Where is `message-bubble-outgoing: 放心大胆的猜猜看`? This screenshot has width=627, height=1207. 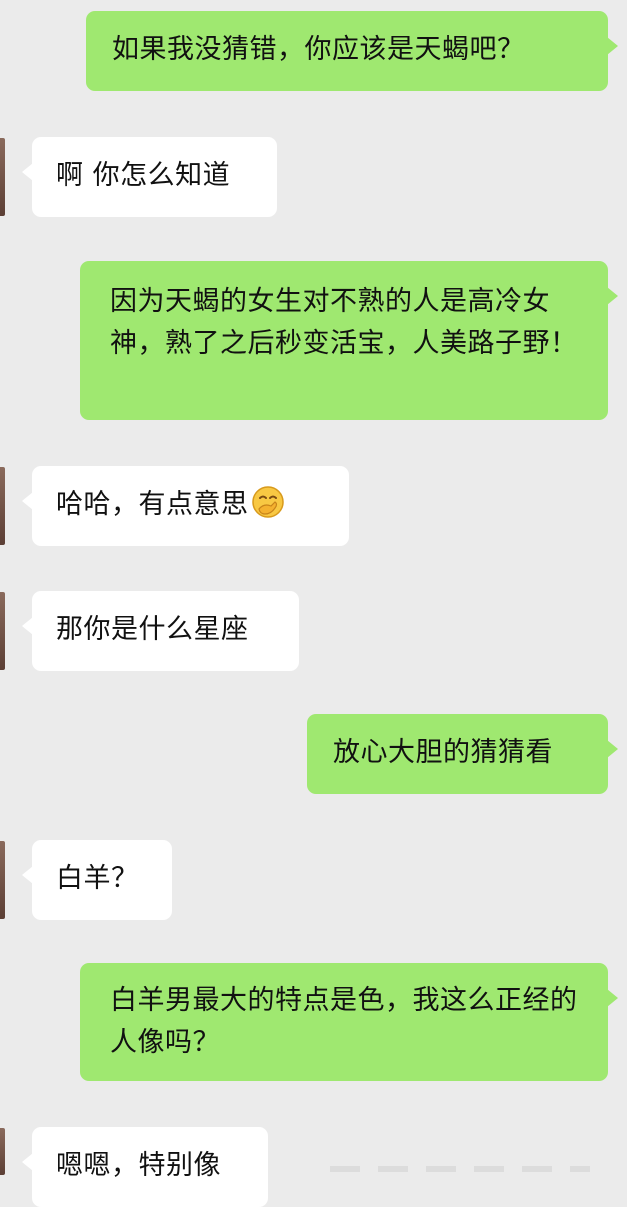 message-bubble-outgoing: 放心大胆的猜猜看 is located at coordinates (462, 754).